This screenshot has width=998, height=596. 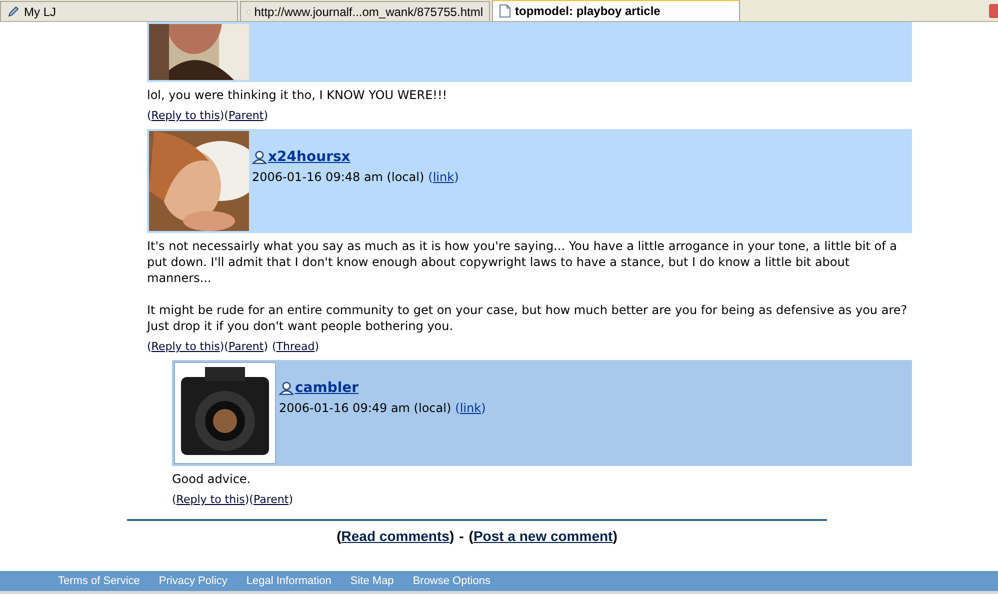 I want to click on action-link: (Thread), so click(x=296, y=347).